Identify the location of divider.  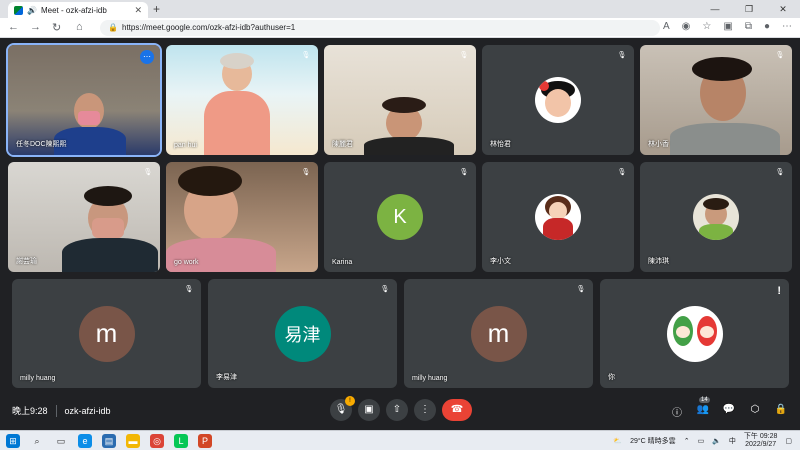
(56, 410).